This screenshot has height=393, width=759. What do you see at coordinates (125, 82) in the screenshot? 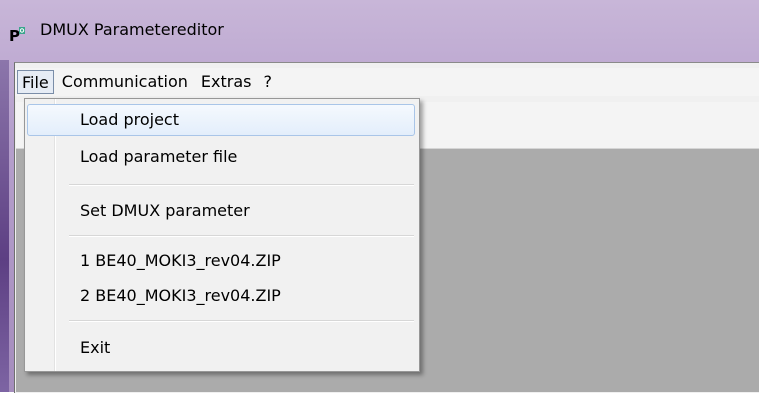
I see `menu-communication: Communication` at bounding box center [125, 82].